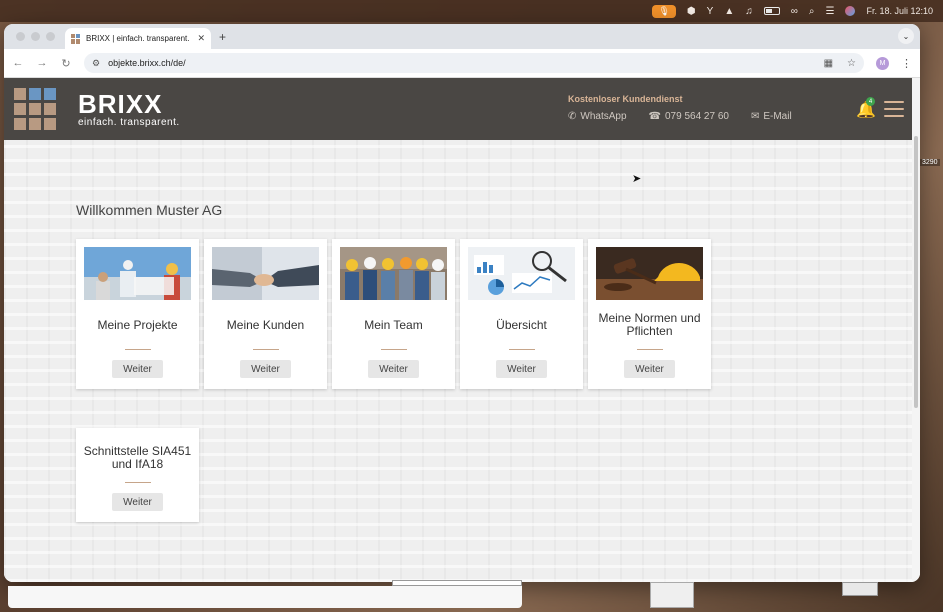 This screenshot has width=943, height=612. What do you see at coordinates (265, 324) in the screenshot?
I see `card-title: Meine Kunden` at bounding box center [265, 324].